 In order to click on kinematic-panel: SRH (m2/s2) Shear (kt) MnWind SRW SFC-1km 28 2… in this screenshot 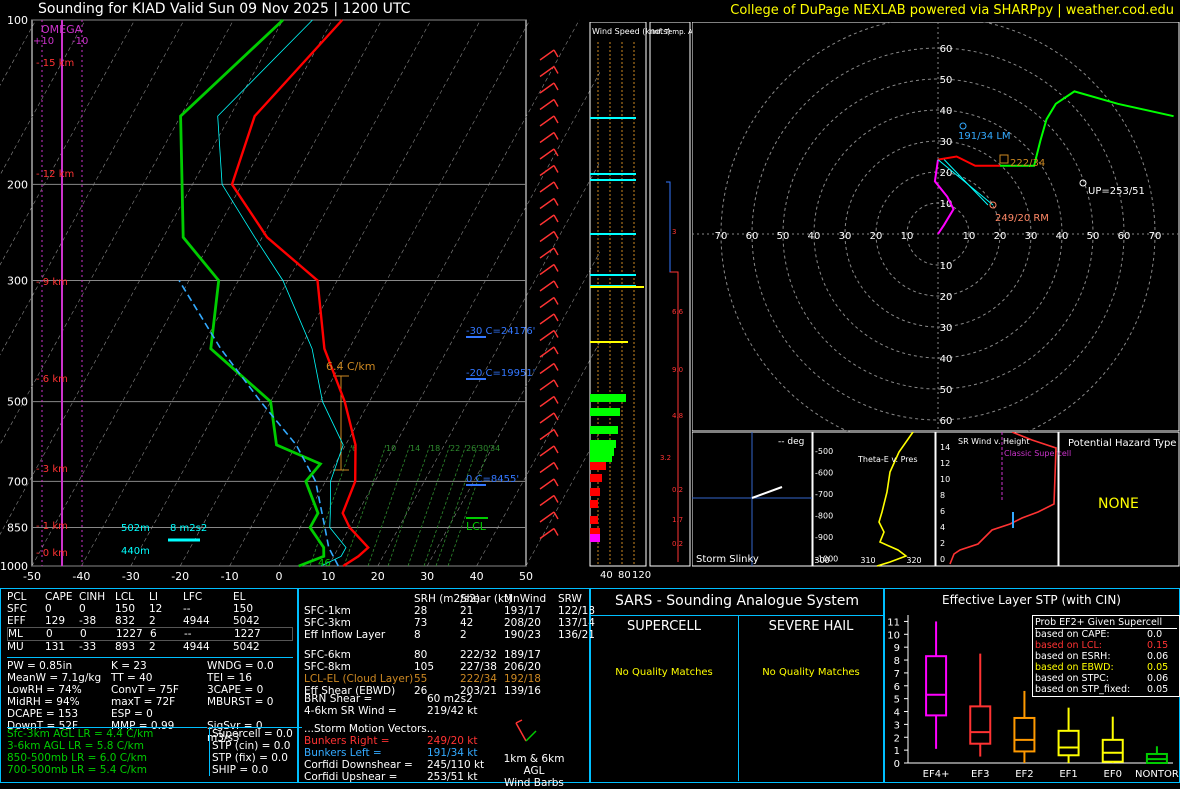, I will do `click(446, 688)`.